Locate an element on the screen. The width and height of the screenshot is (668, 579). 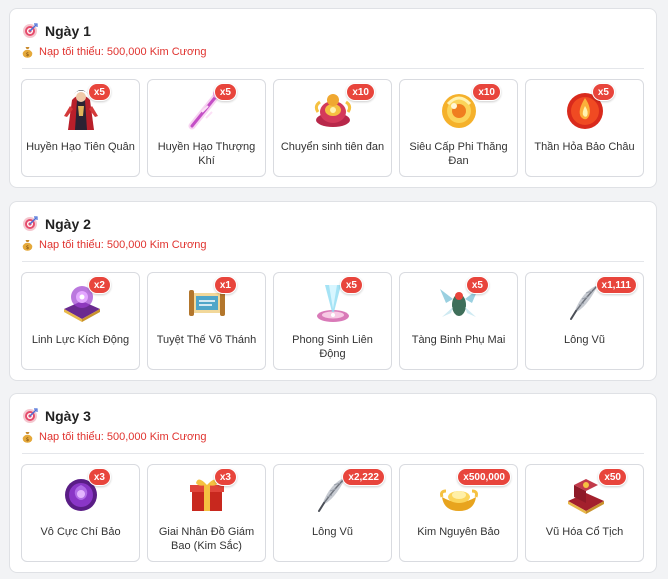
day-title: Ngày 2 is located at coordinates (68, 224).